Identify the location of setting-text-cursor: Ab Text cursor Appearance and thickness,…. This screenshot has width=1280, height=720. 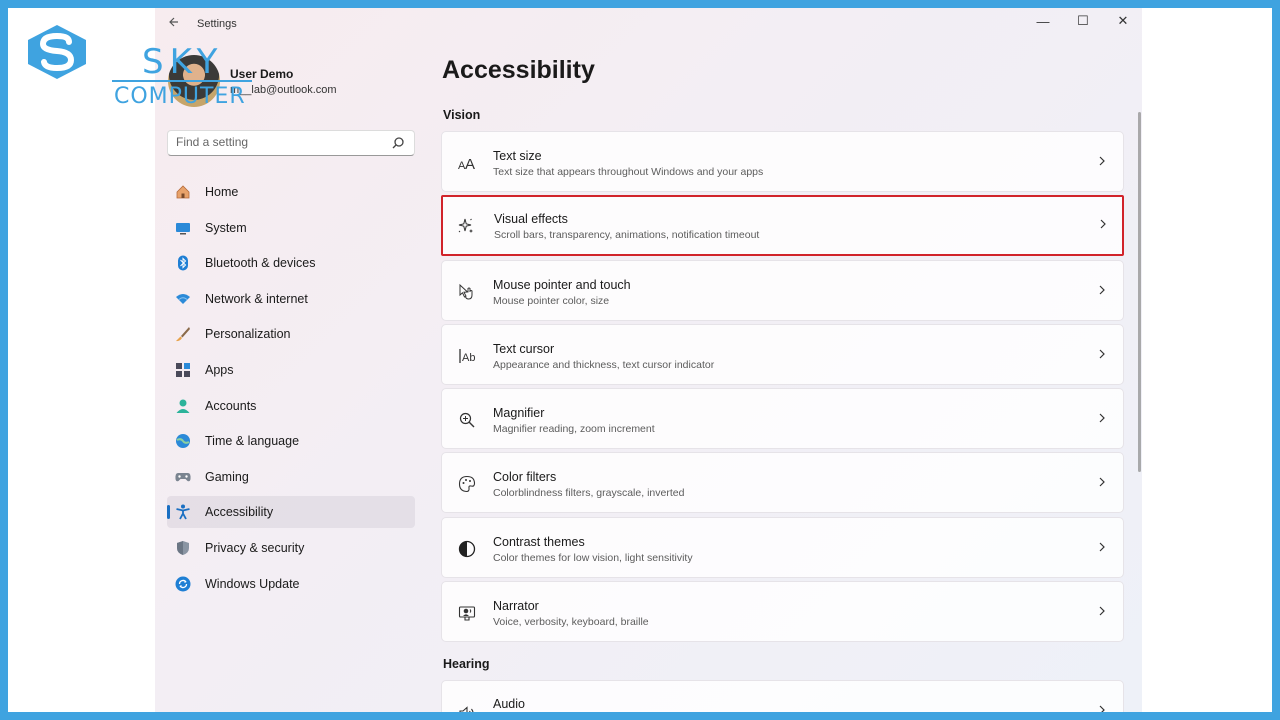
(782, 354).